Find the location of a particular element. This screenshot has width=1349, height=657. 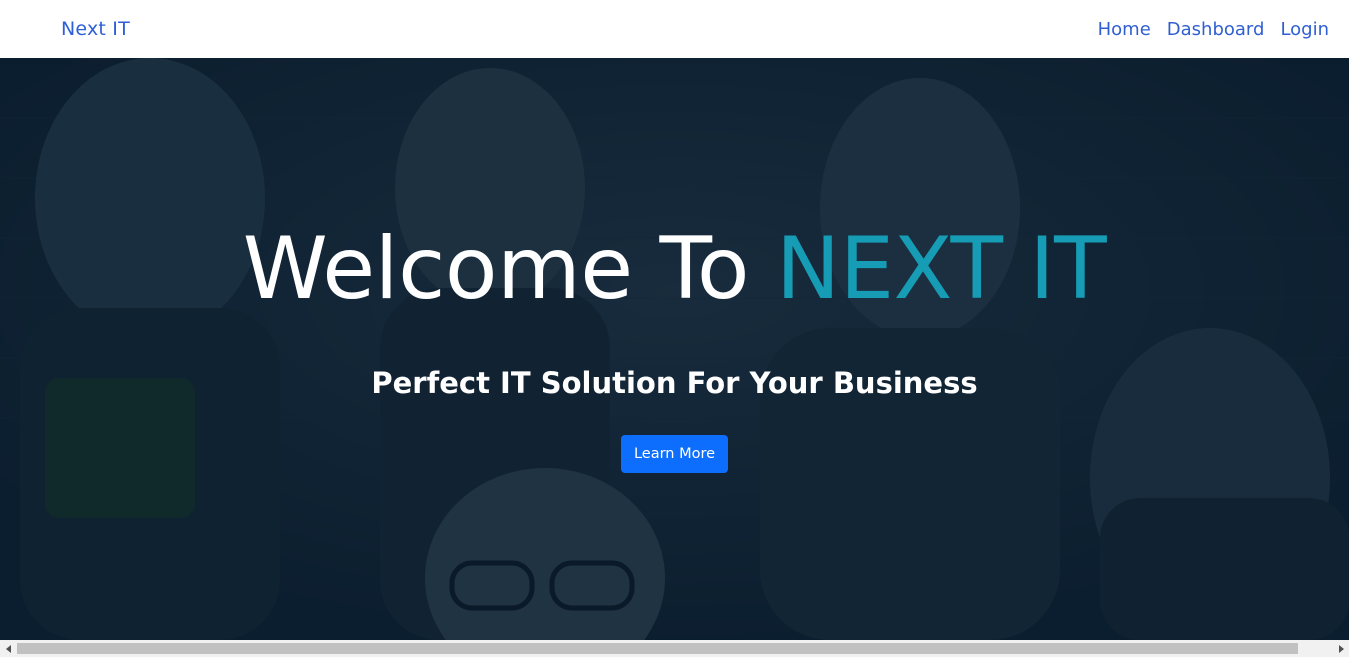

learn-more-button: Learn More is located at coordinates (674, 454).